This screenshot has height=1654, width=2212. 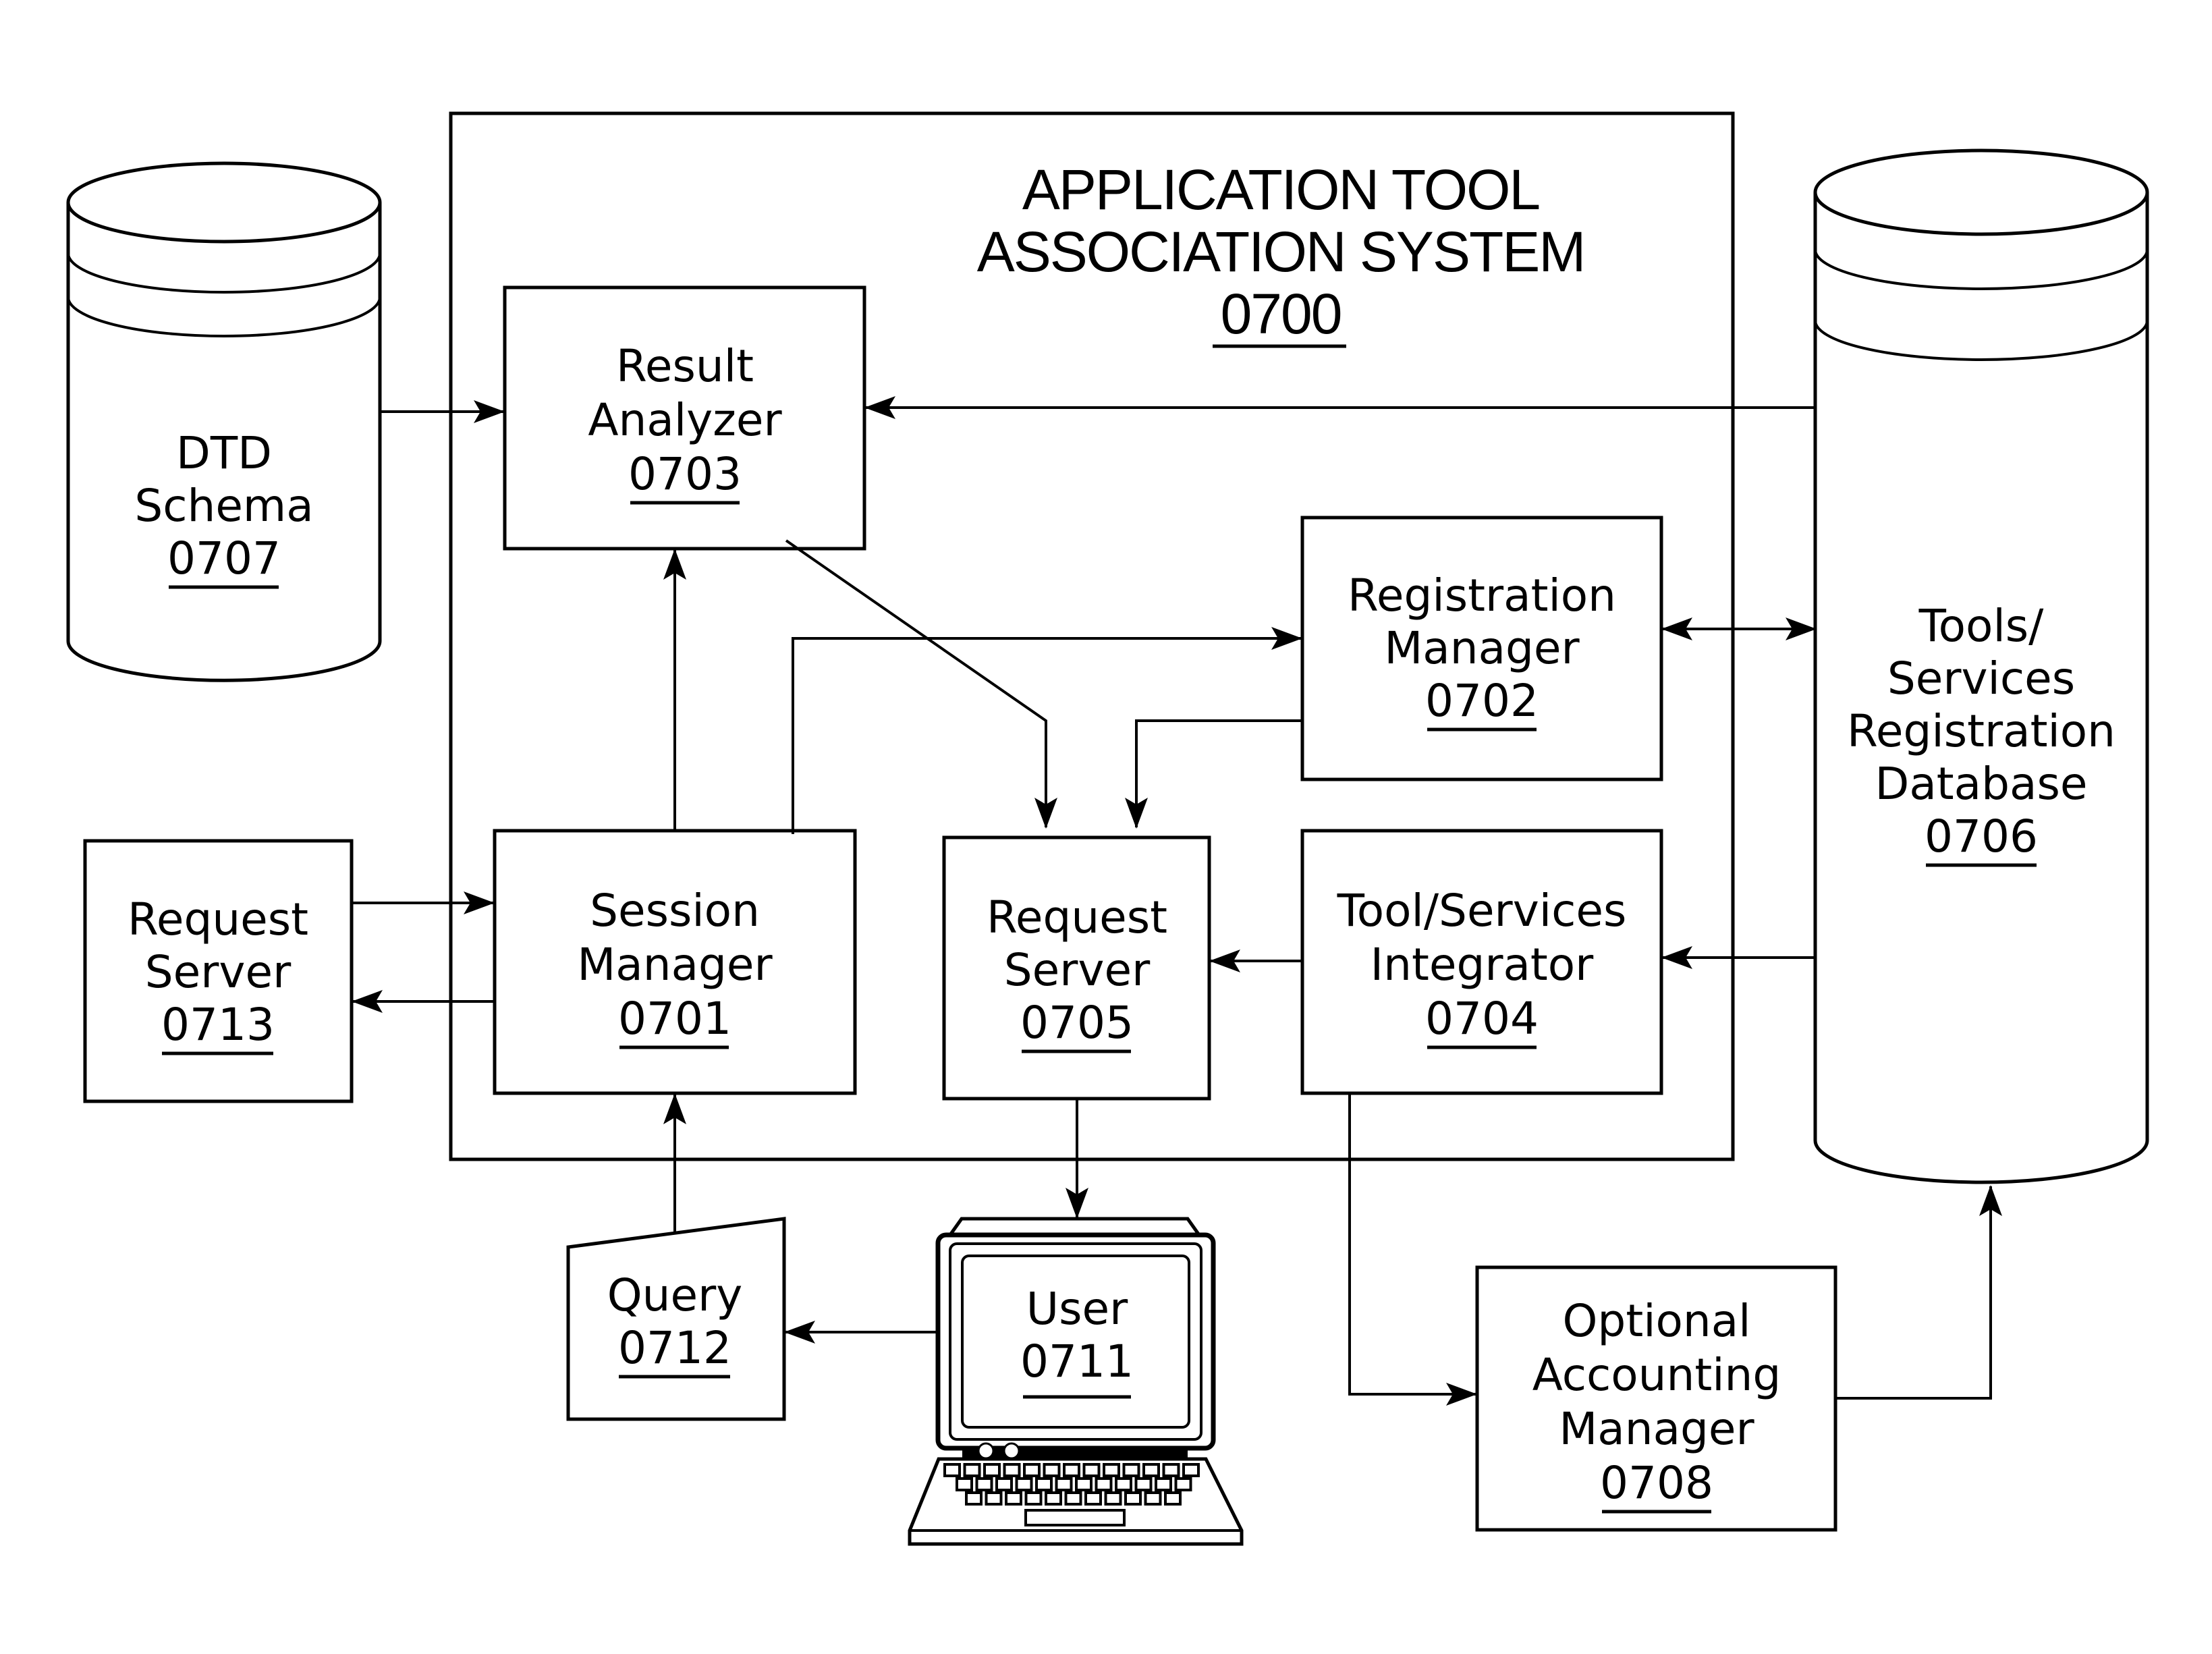 What do you see at coordinates (1482, 1019) in the screenshot?
I see `integrator-ref: 0704` at bounding box center [1482, 1019].